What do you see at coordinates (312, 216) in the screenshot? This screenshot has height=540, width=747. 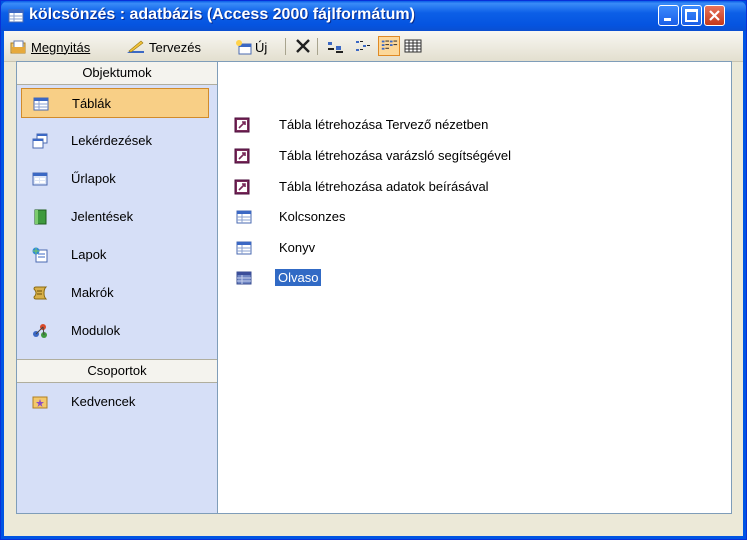 I see `list-item-label: Kolcsonzes` at bounding box center [312, 216].